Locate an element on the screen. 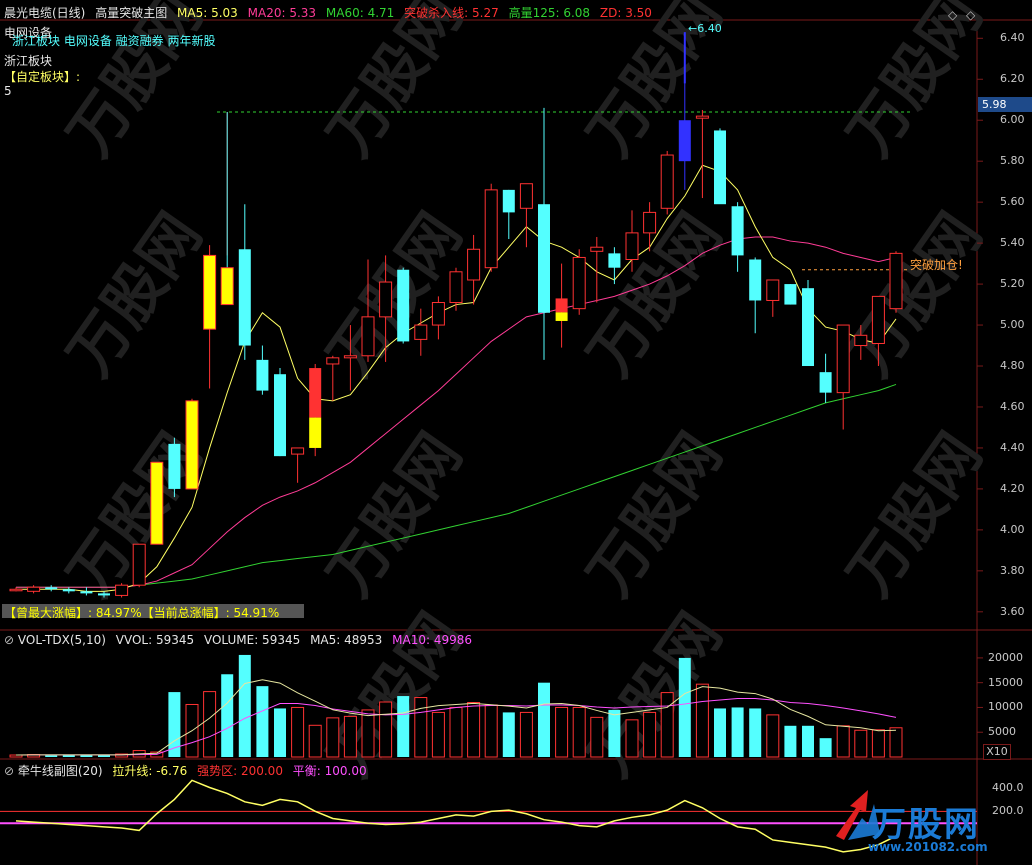  price-axis-label: 6.20 is located at coordinates (1012, 79).